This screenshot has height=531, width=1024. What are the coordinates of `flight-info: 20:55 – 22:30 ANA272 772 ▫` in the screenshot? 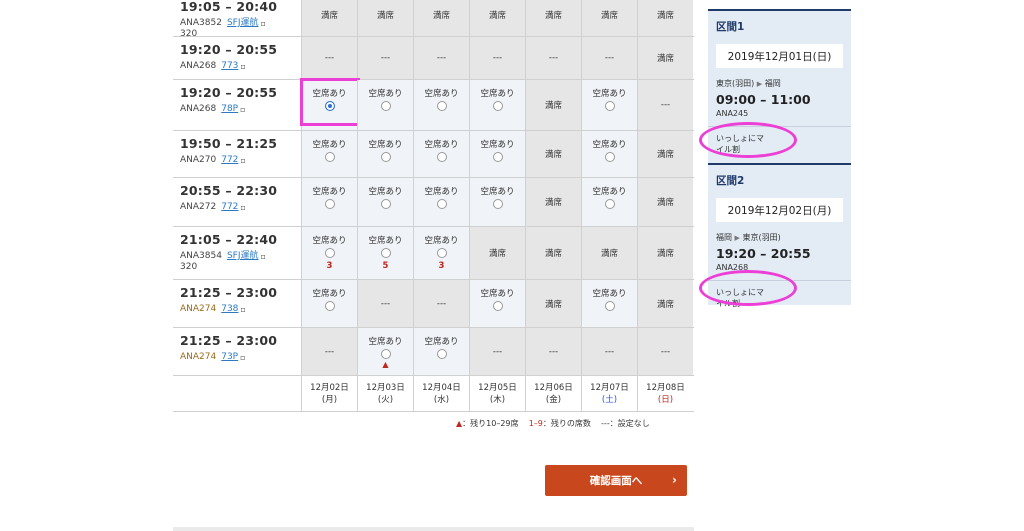 It's located at (237, 202).